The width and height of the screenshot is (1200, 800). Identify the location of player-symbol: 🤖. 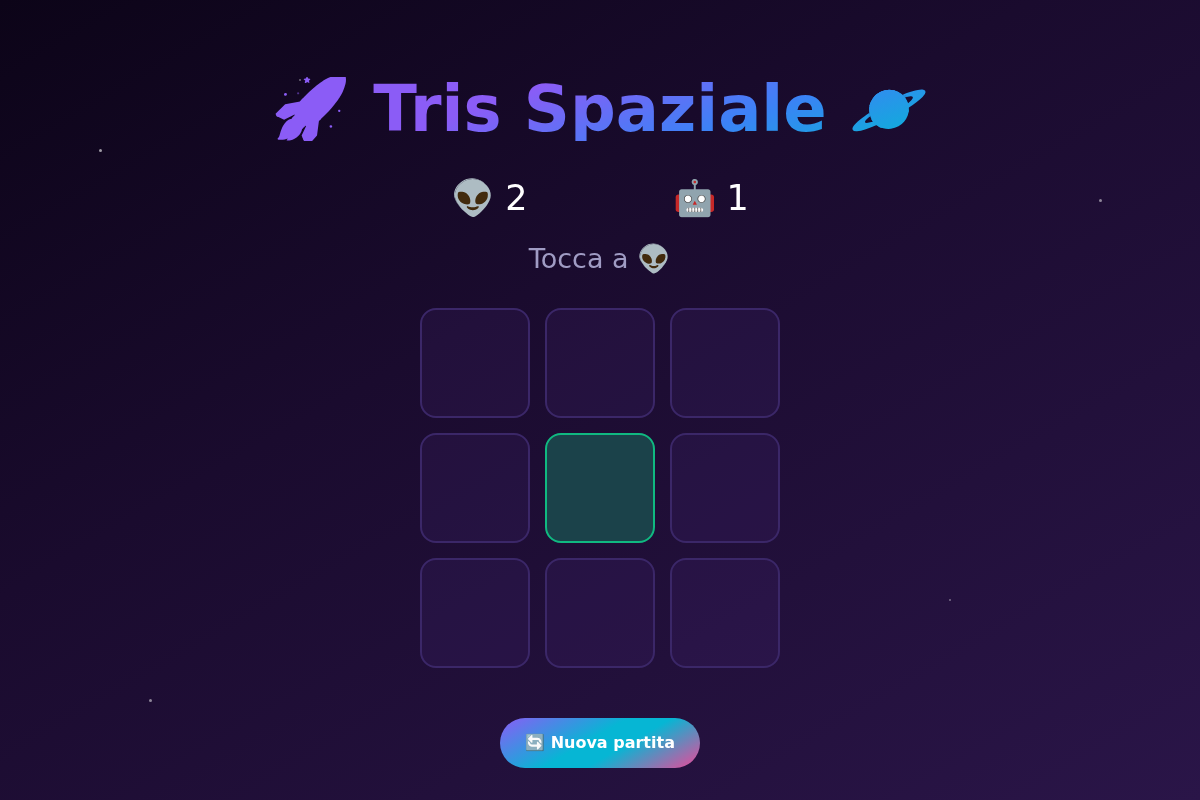
(694, 198).